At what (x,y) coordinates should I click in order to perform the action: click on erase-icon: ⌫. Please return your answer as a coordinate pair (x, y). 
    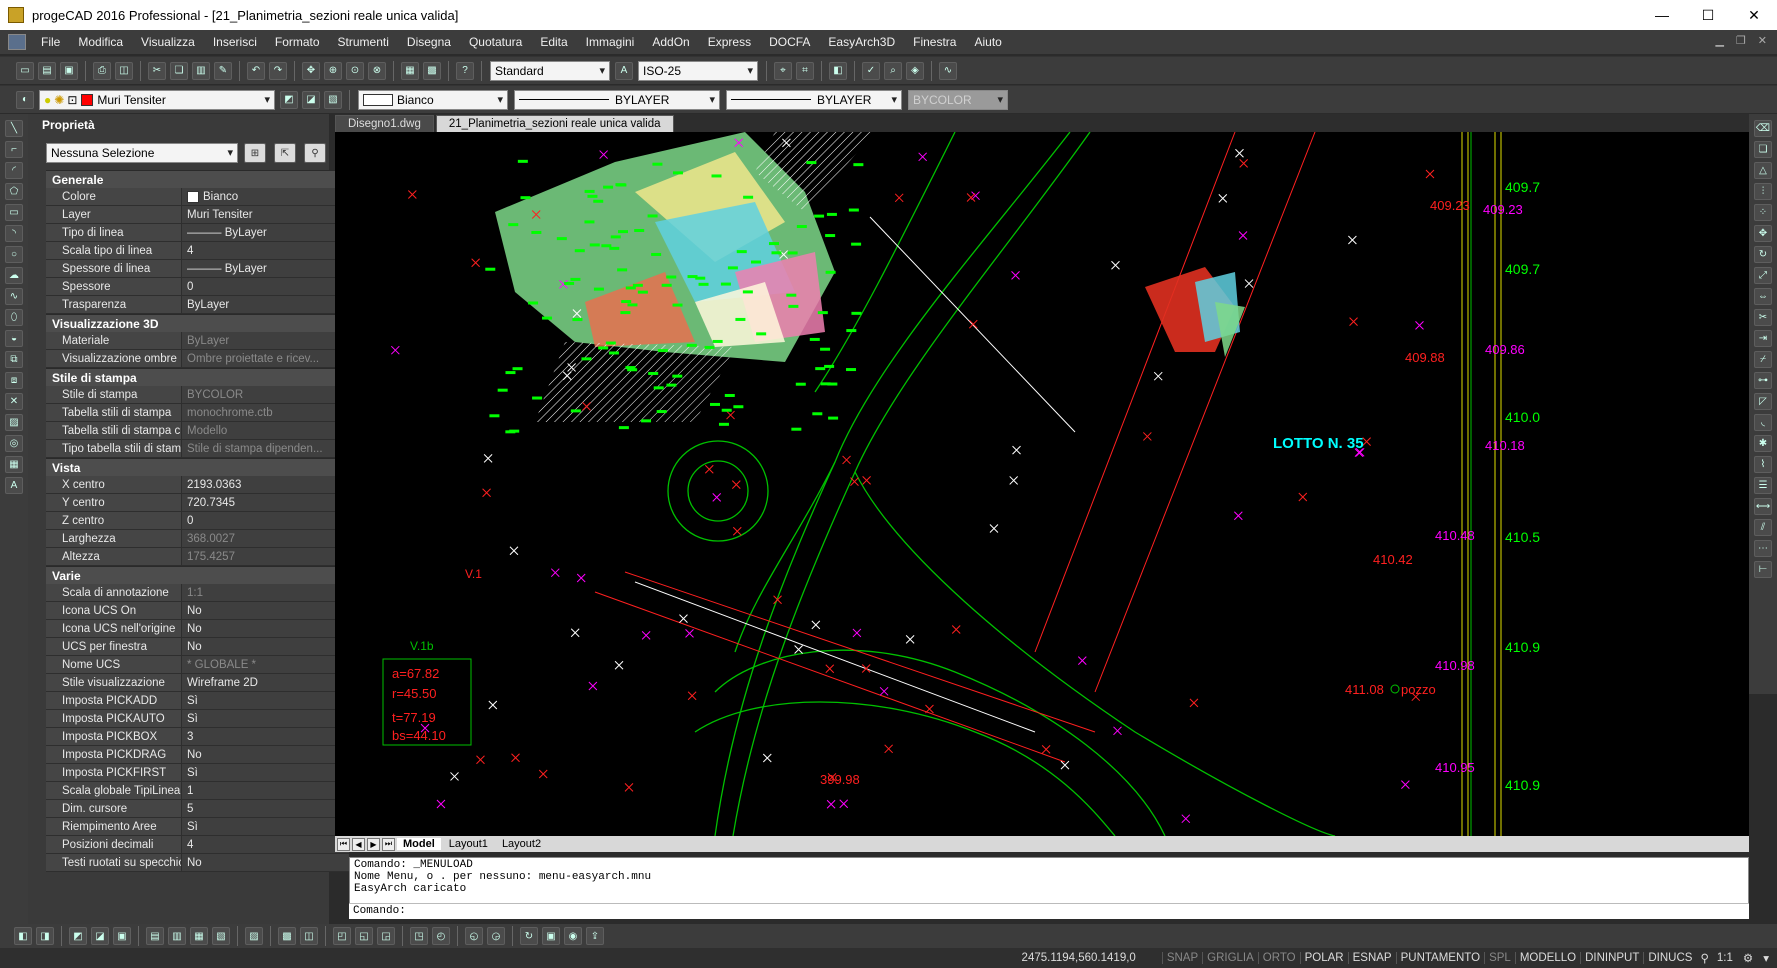
    Looking at the image, I should click on (1763, 128).